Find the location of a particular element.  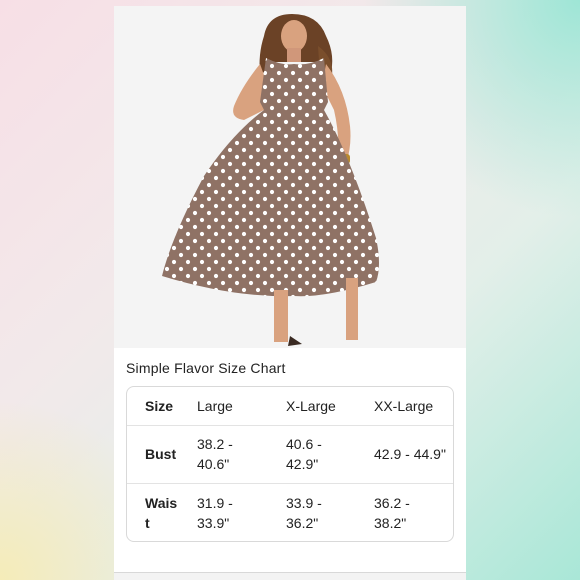

table-header-row: Size Large X-Large XX-Large is located at coordinates (290, 406).